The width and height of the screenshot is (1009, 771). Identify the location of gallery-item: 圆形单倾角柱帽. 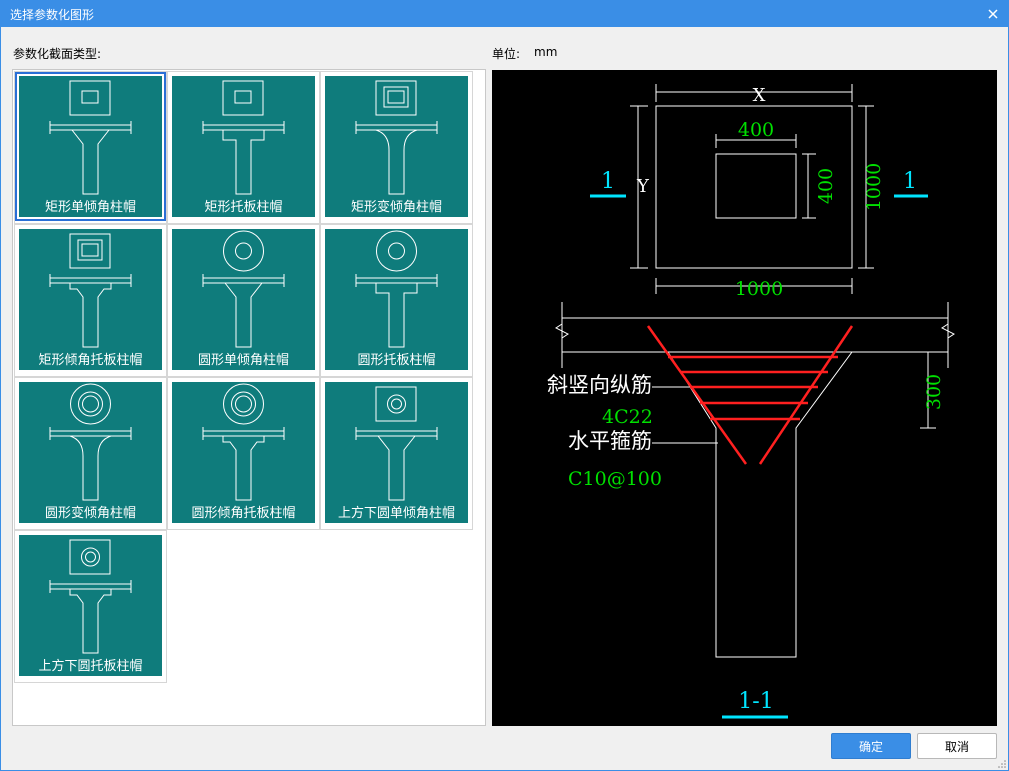
(243, 300).